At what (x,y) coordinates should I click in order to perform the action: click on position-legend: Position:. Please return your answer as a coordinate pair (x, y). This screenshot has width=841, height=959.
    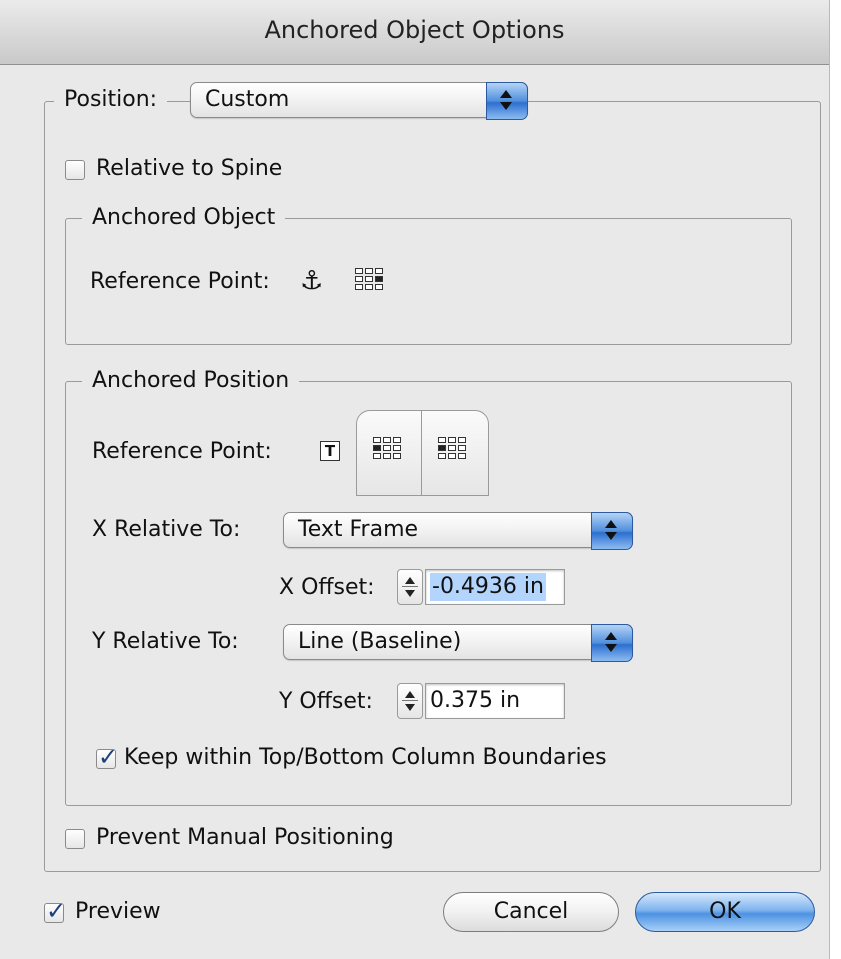
    Looking at the image, I should click on (111, 100).